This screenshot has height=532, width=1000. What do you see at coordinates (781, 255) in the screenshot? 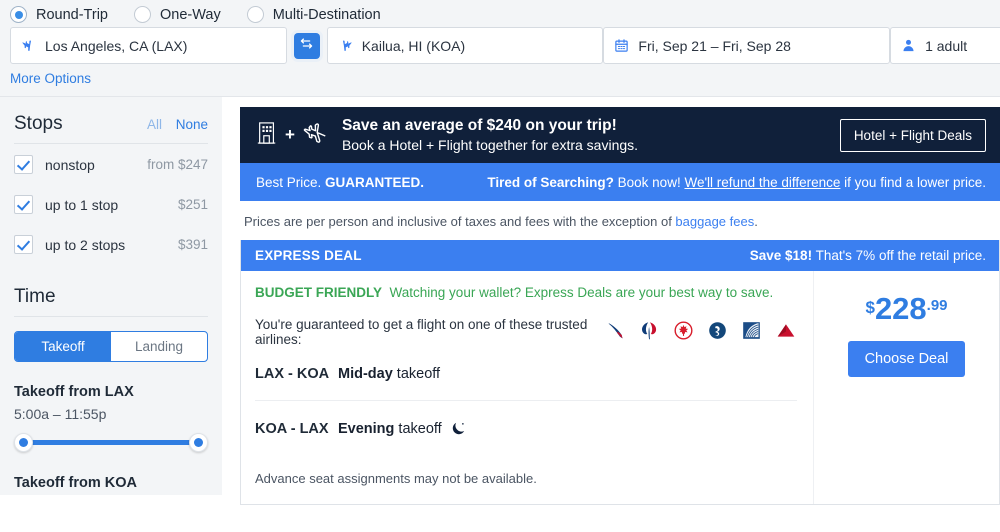
I see `savings-amount: Save $18!` at bounding box center [781, 255].